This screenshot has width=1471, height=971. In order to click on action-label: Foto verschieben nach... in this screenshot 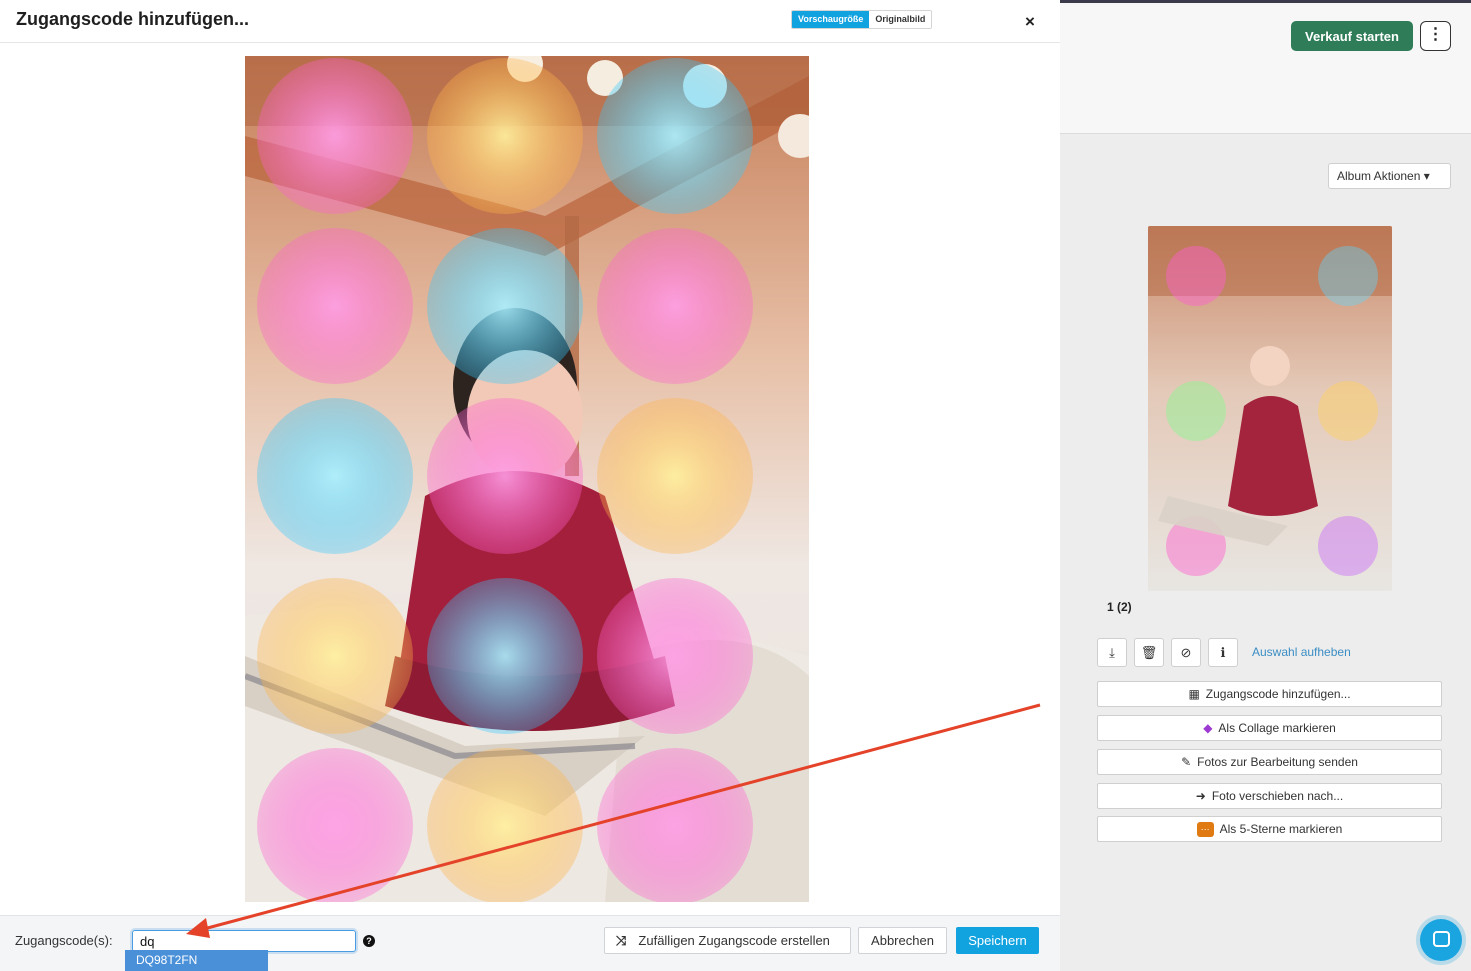, I will do `click(1277, 796)`.